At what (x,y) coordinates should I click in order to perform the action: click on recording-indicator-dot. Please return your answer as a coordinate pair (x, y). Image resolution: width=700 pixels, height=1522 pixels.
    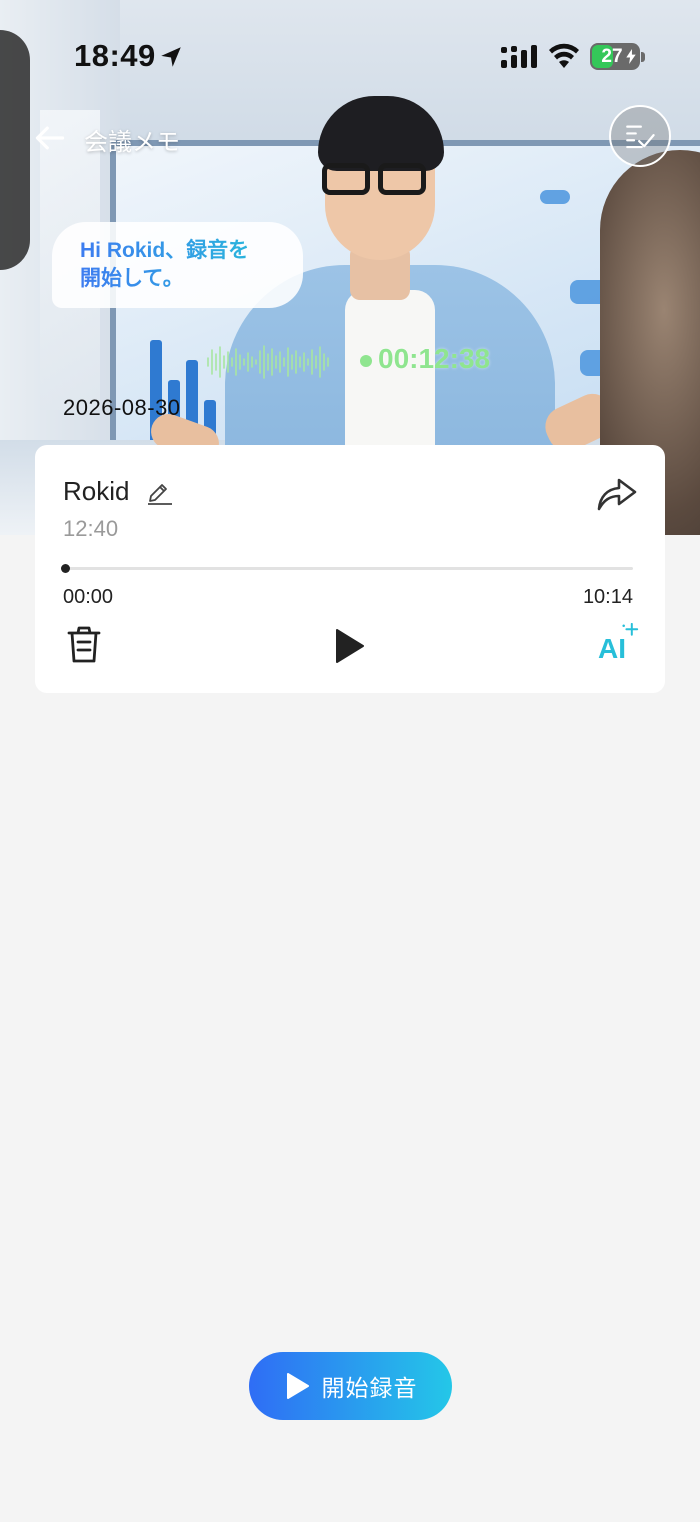
    Looking at the image, I should click on (366, 361).